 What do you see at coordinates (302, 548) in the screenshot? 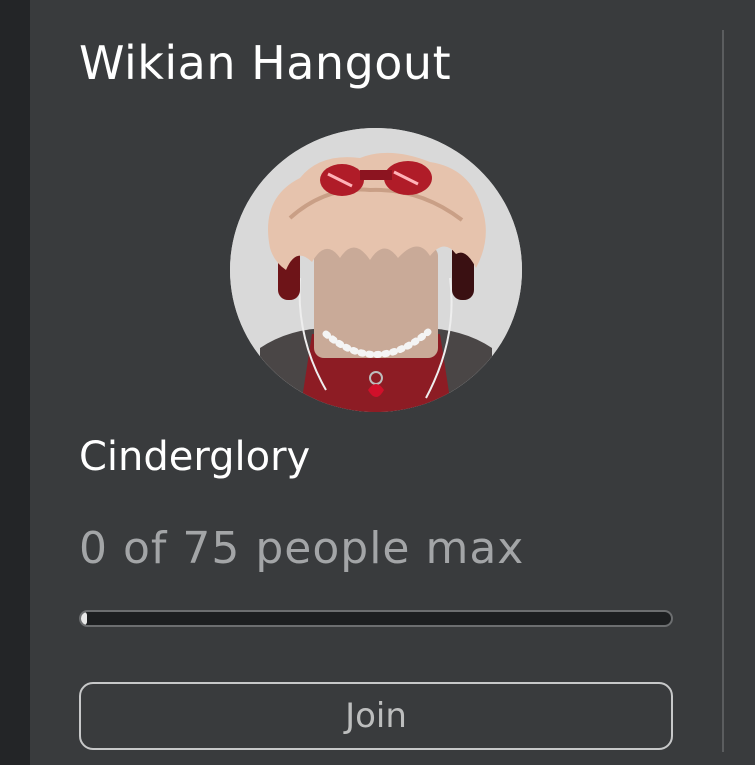
I see `server-capacity-text: 0 of 75 people max` at bounding box center [302, 548].